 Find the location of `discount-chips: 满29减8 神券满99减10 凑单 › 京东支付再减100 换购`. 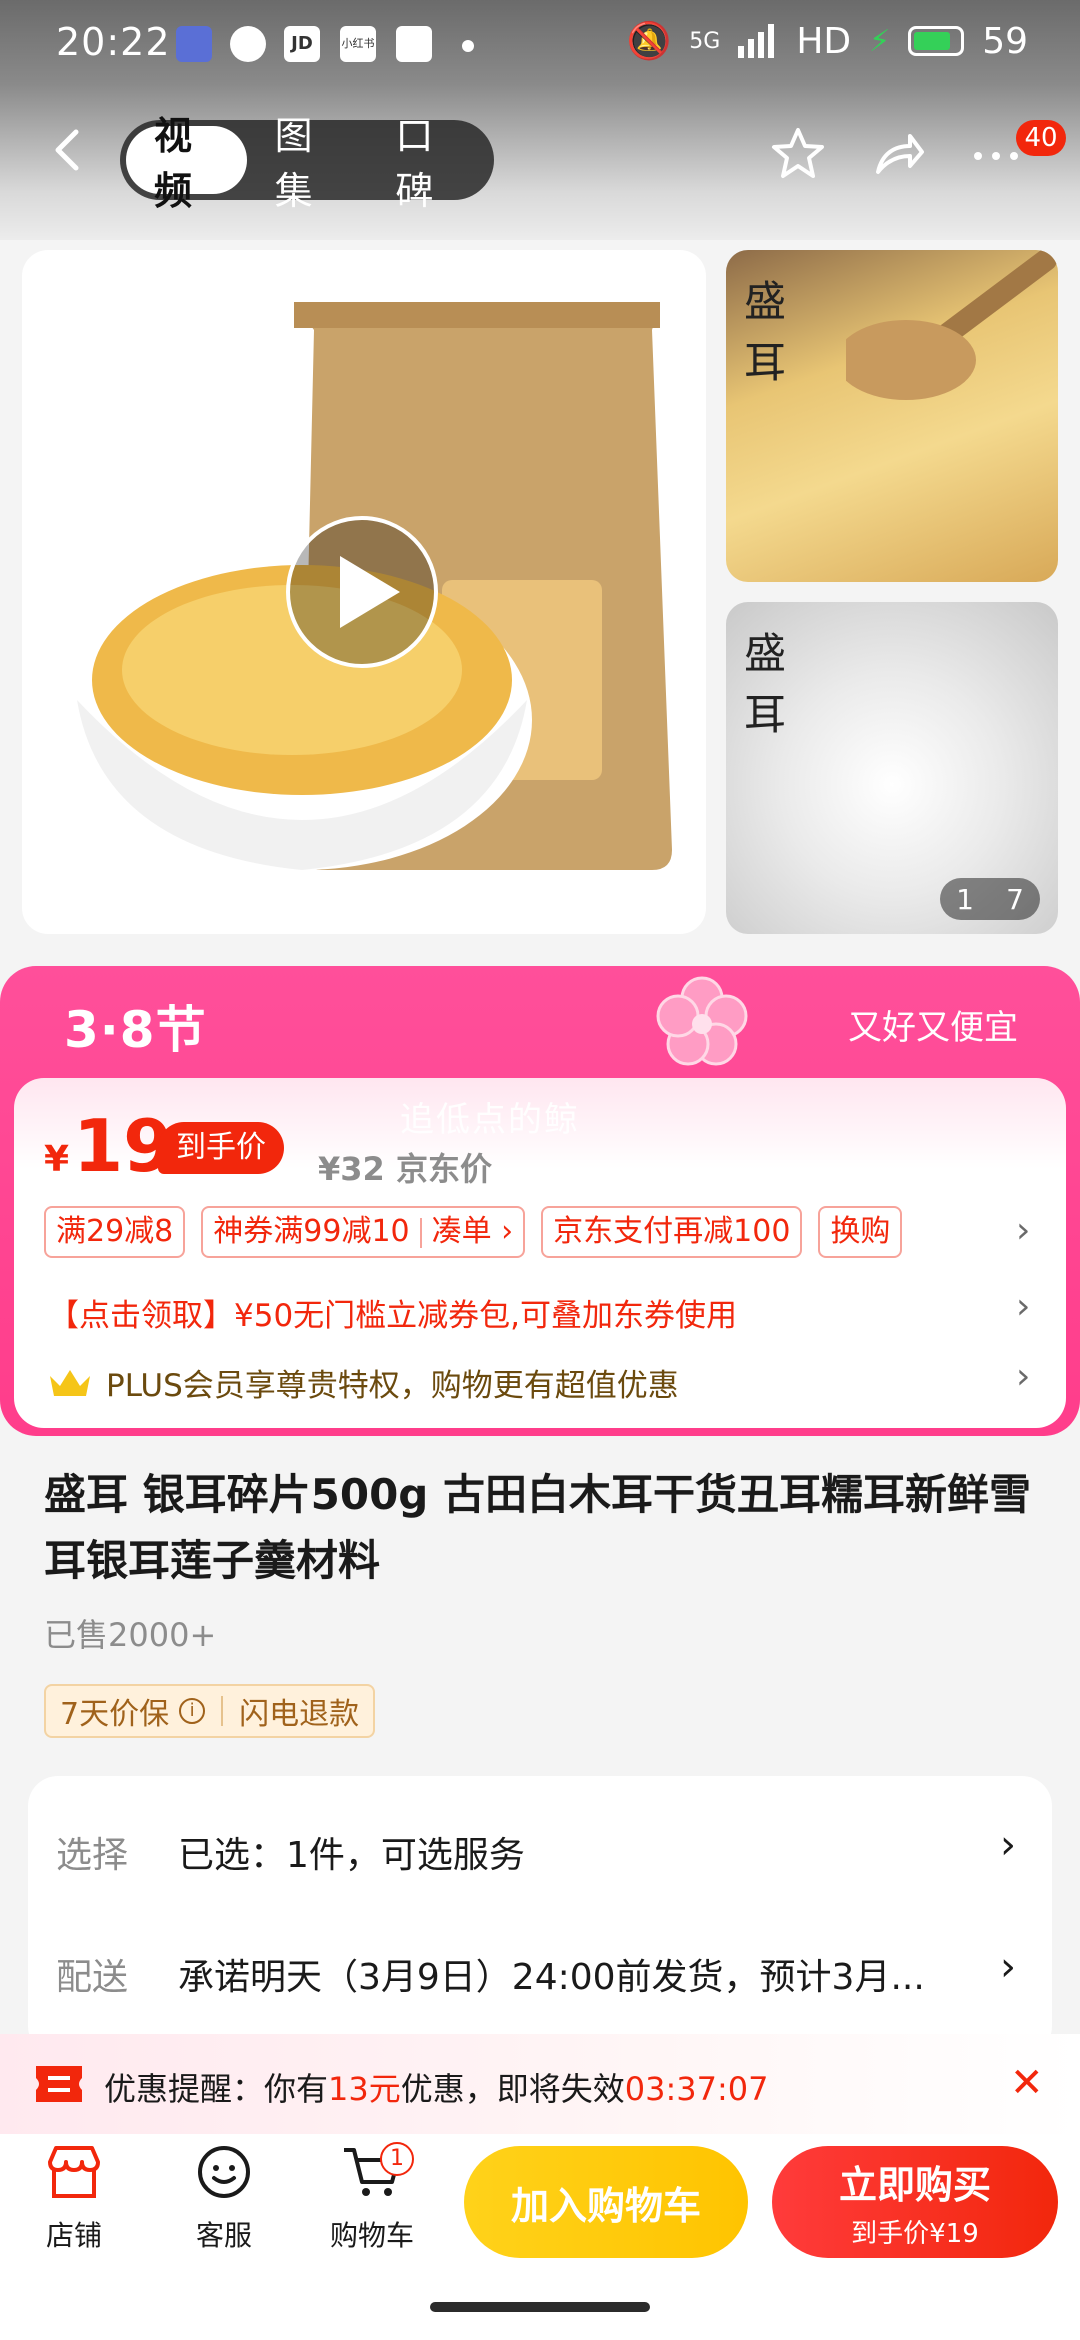

discount-chips: 满29减8 神券满99减10 凑单 › 京东支付再减100 换购 is located at coordinates (473, 1232).